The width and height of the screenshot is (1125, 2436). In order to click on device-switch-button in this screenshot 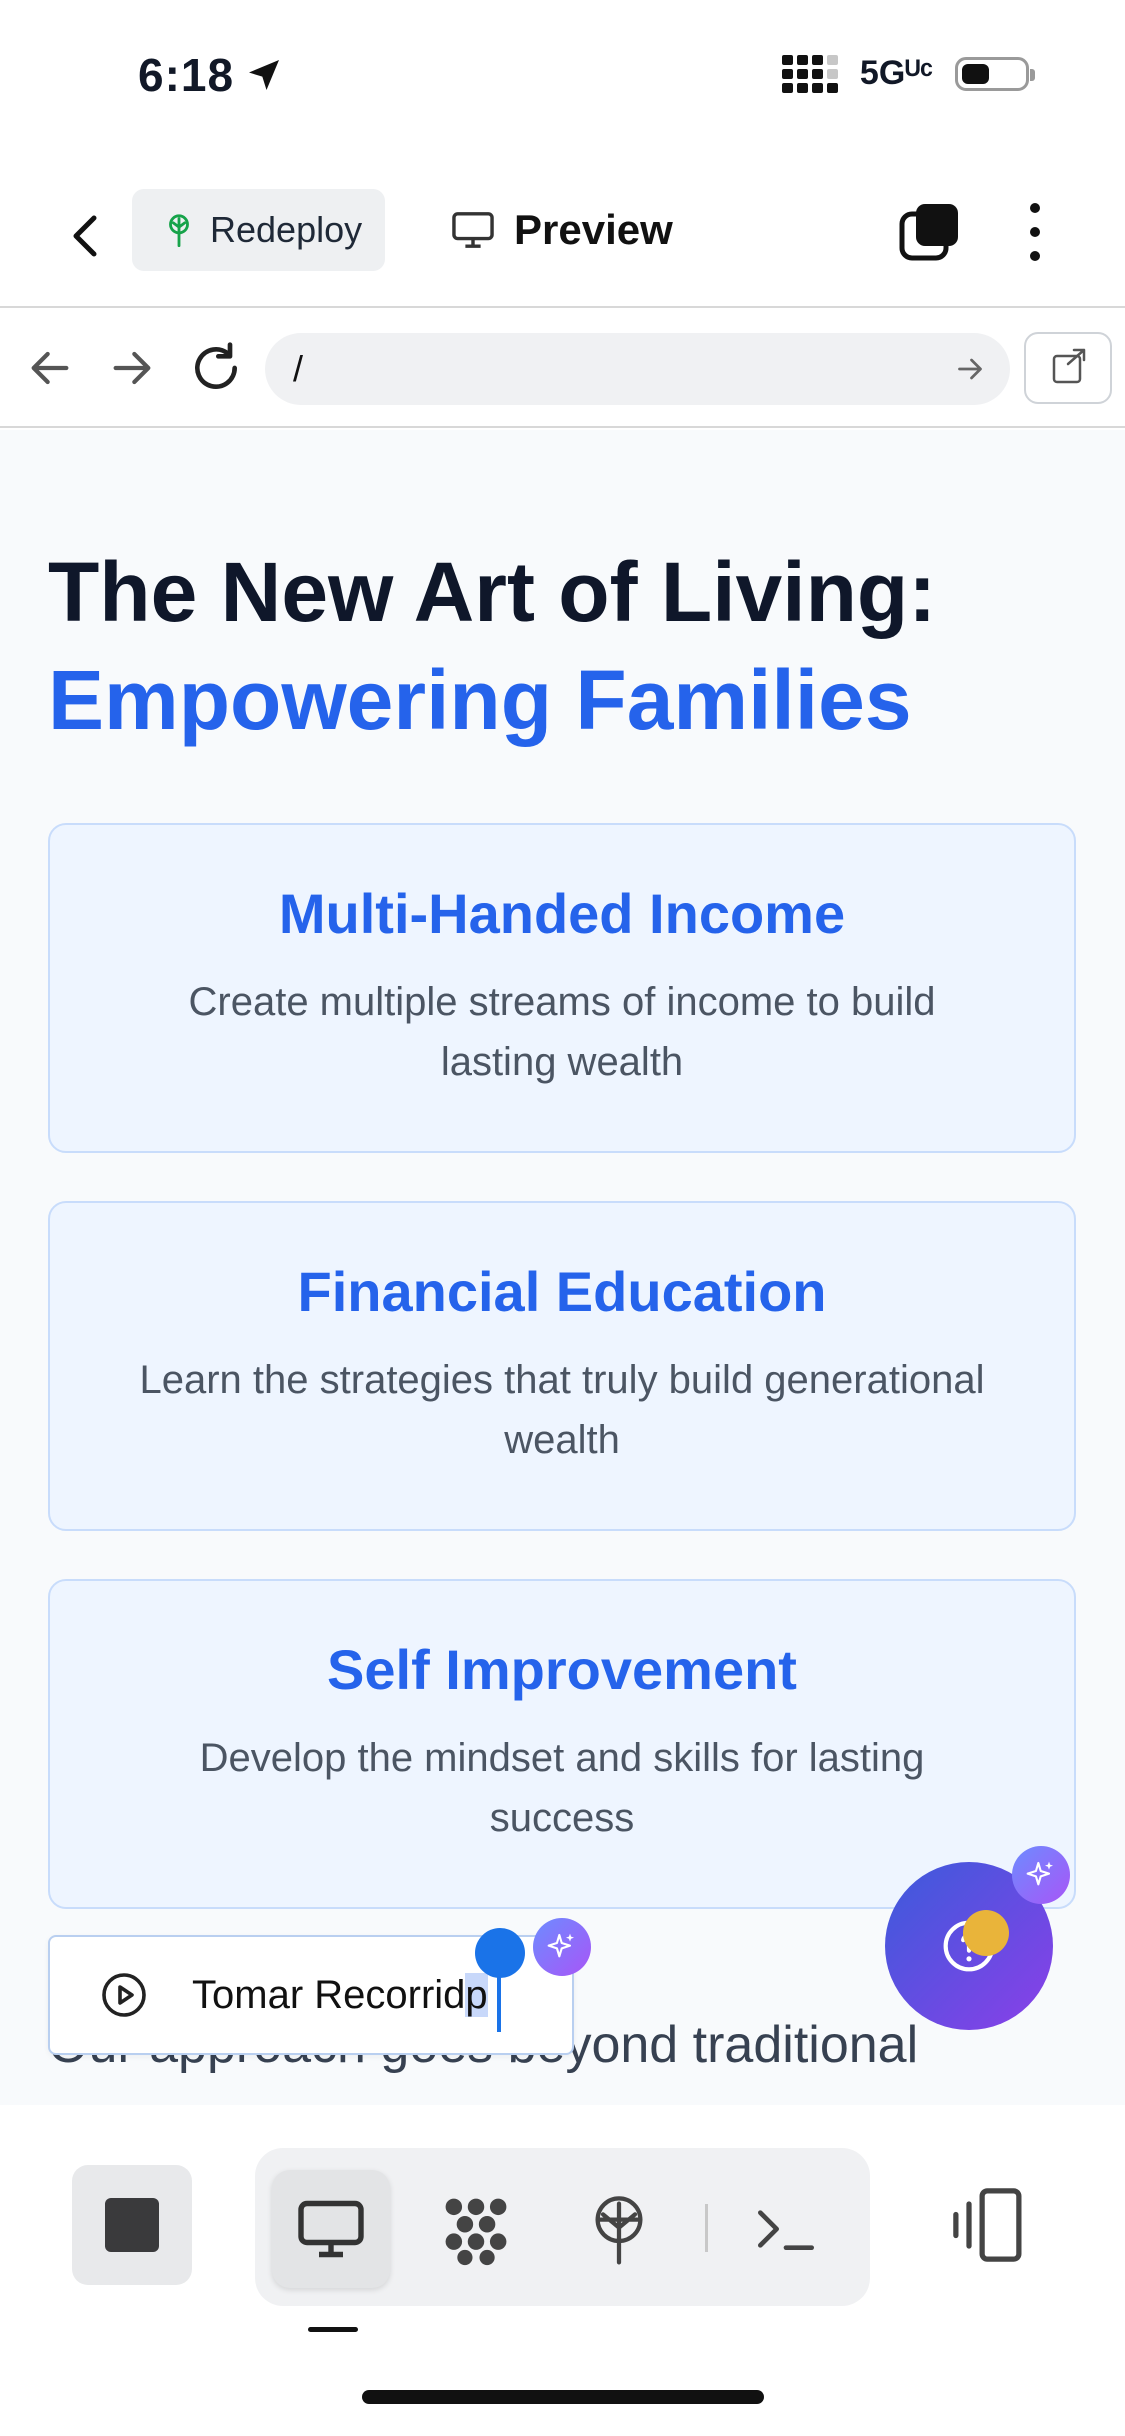, I will do `click(990, 2225)`.